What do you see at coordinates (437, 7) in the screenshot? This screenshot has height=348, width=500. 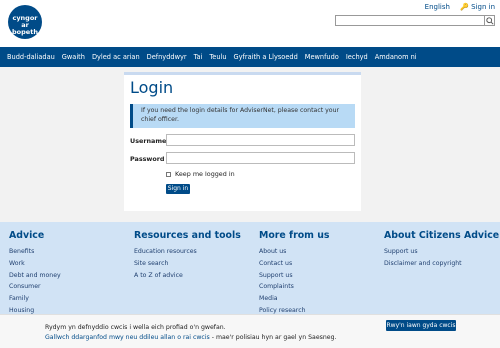 I see `language-link: English` at bounding box center [437, 7].